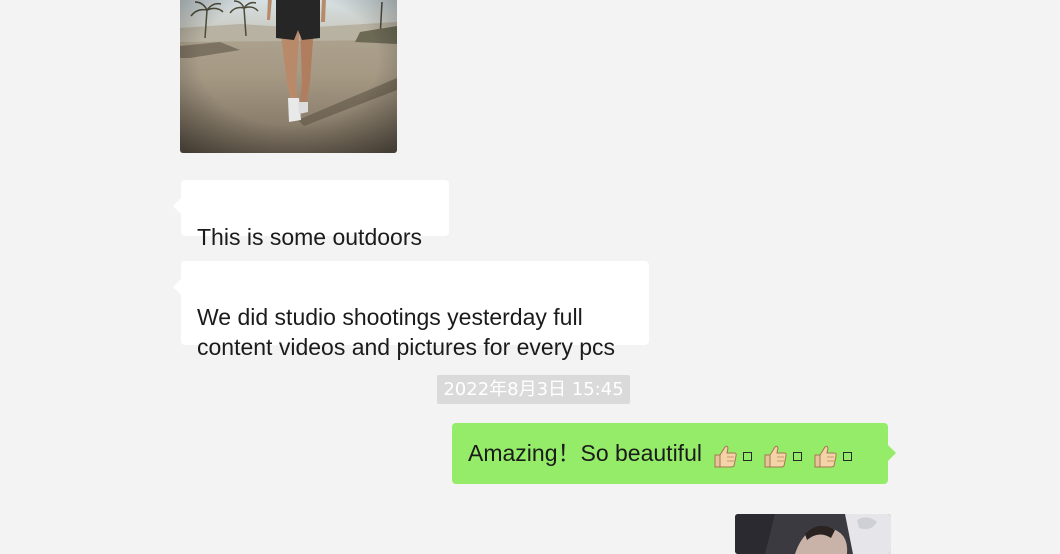  I want to click on chat-photo-studio, so click(813, 534).